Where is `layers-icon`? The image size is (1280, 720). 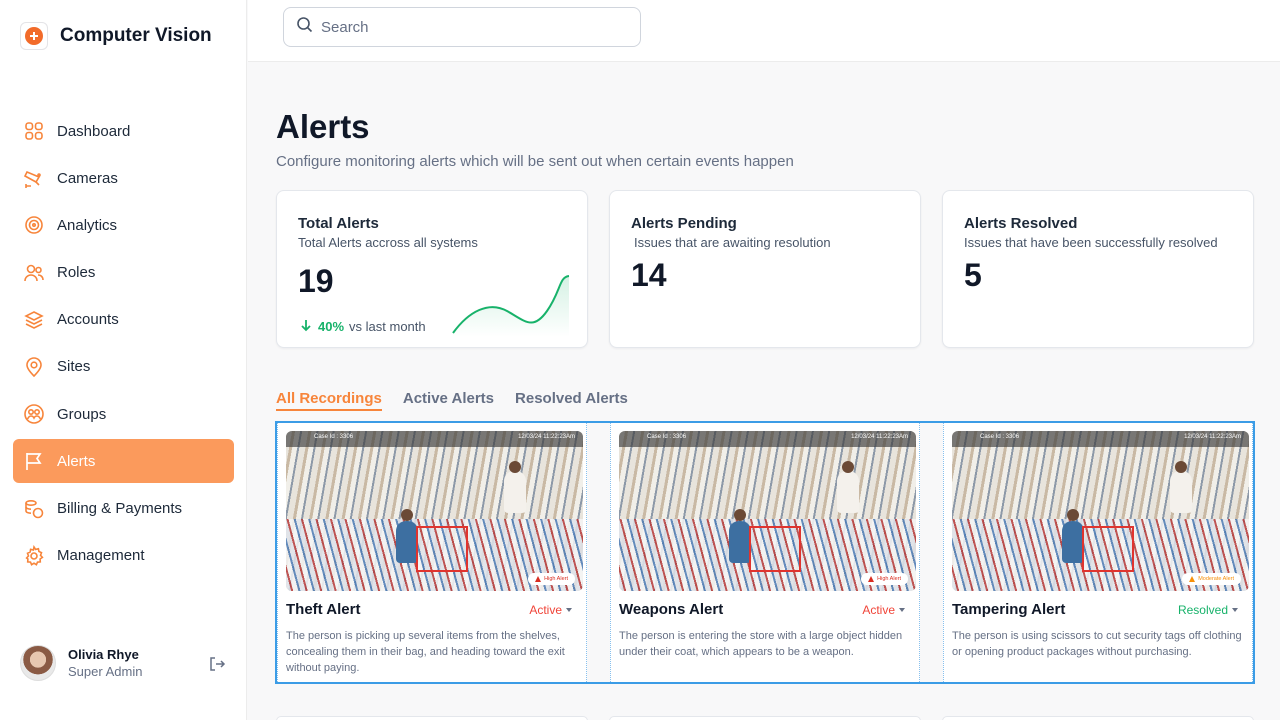
layers-icon is located at coordinates (34, 320).